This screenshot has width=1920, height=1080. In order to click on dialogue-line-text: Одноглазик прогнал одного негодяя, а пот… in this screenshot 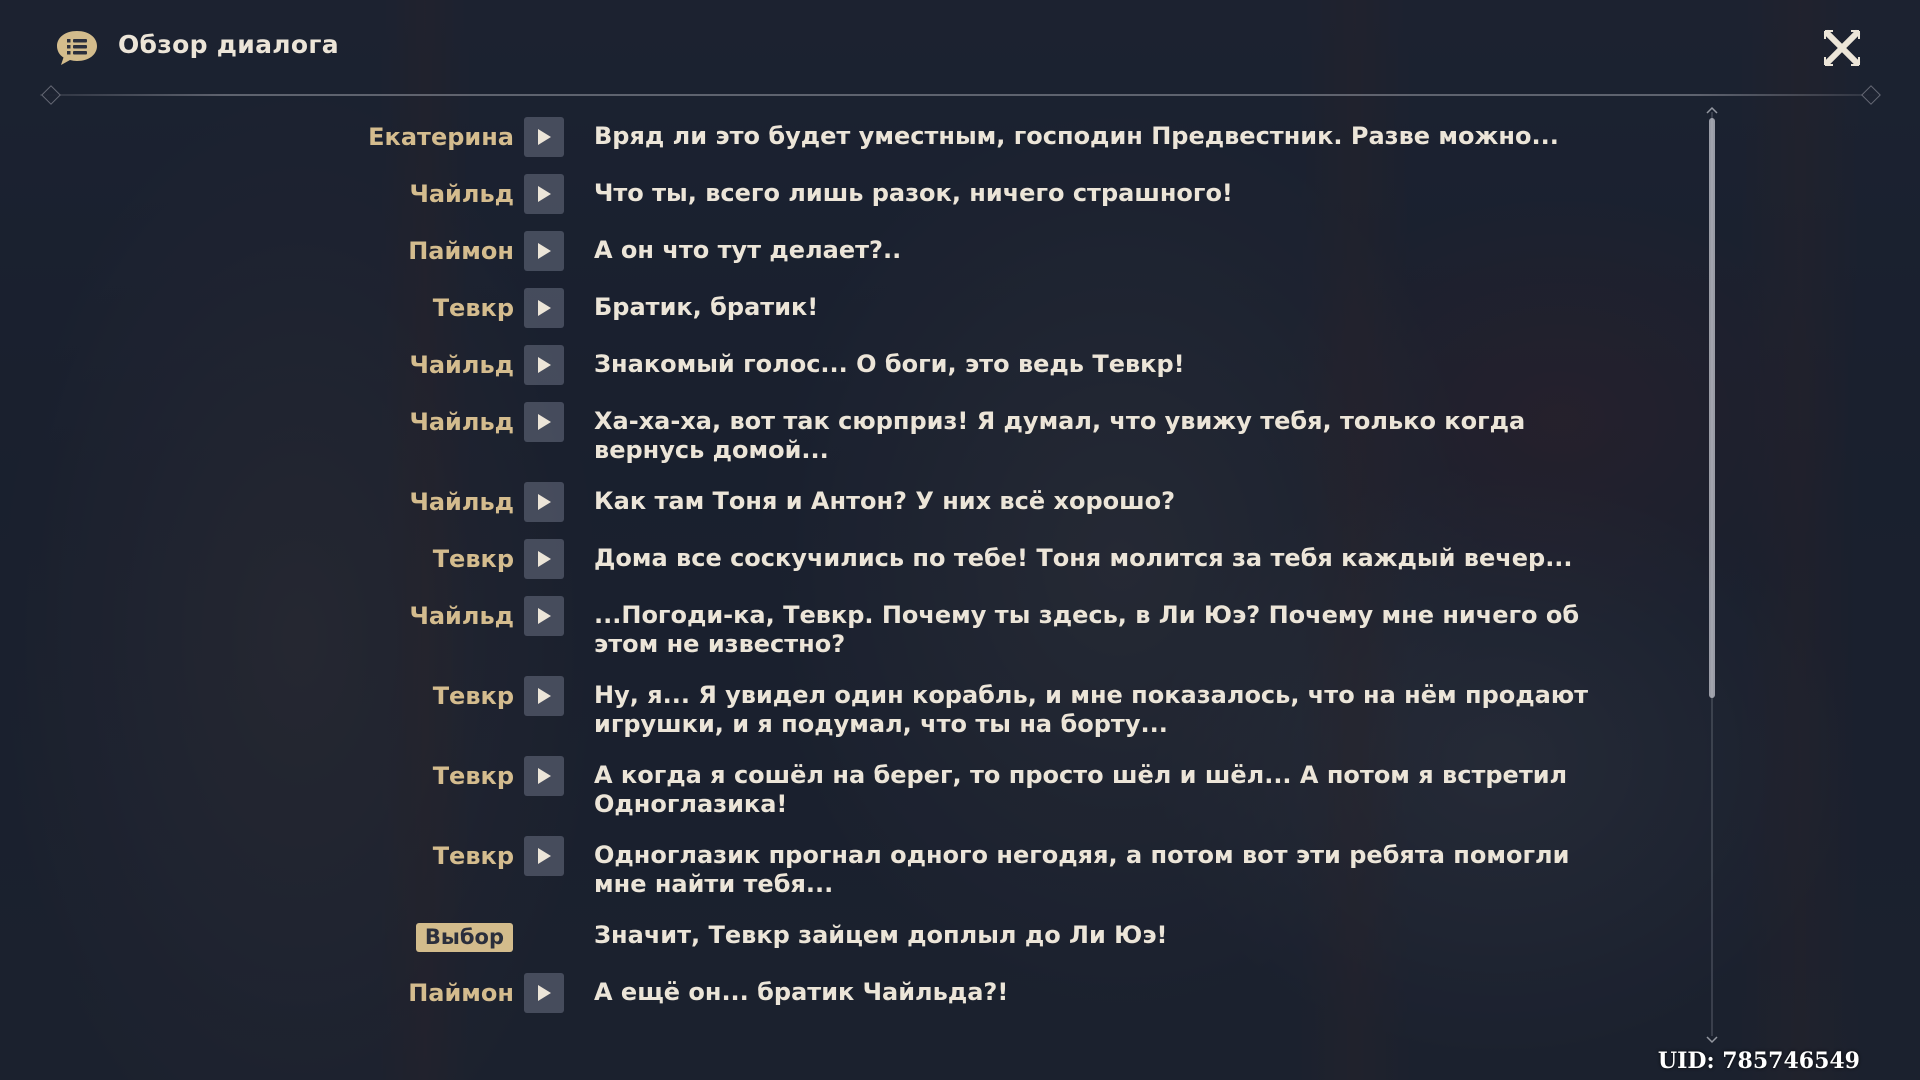, I will do `click(1082, 869)`.